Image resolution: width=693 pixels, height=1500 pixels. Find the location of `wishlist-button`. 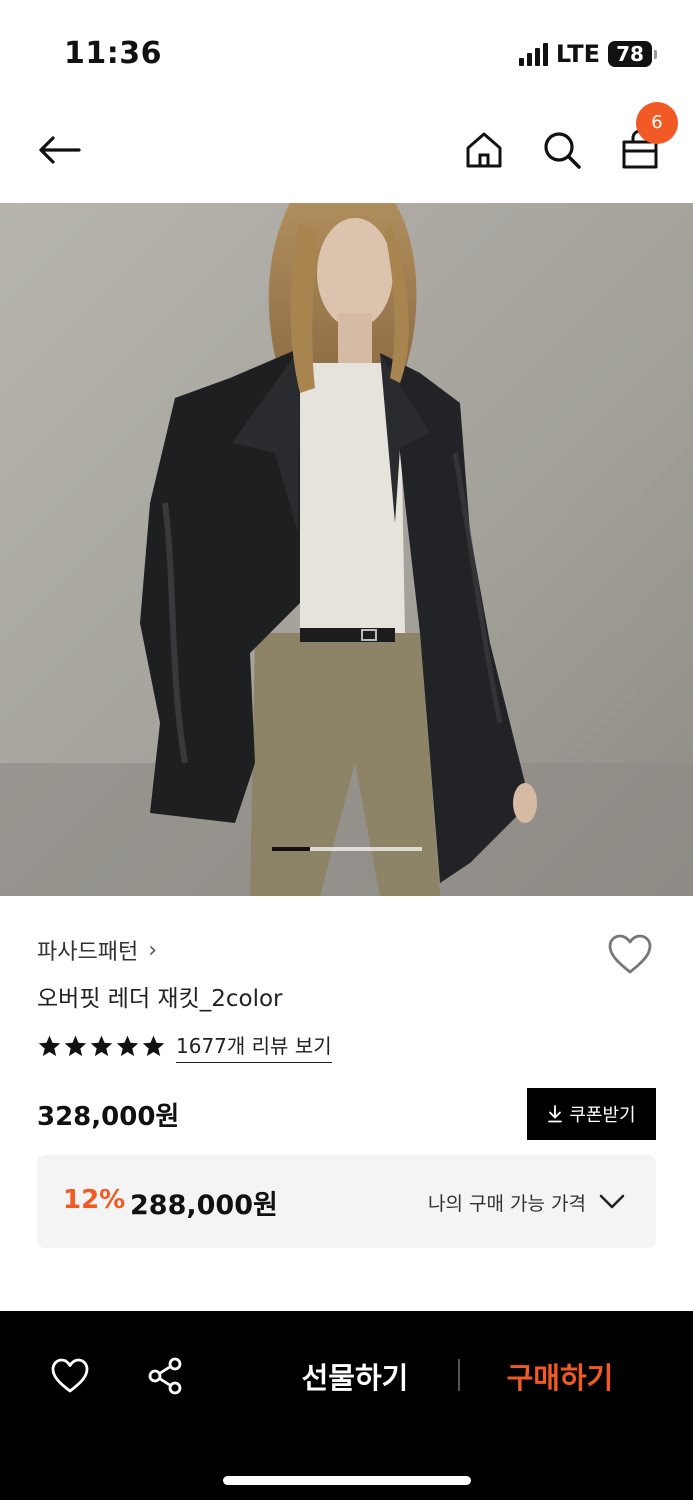

wishlist-button is located at coordinates (630, 955).